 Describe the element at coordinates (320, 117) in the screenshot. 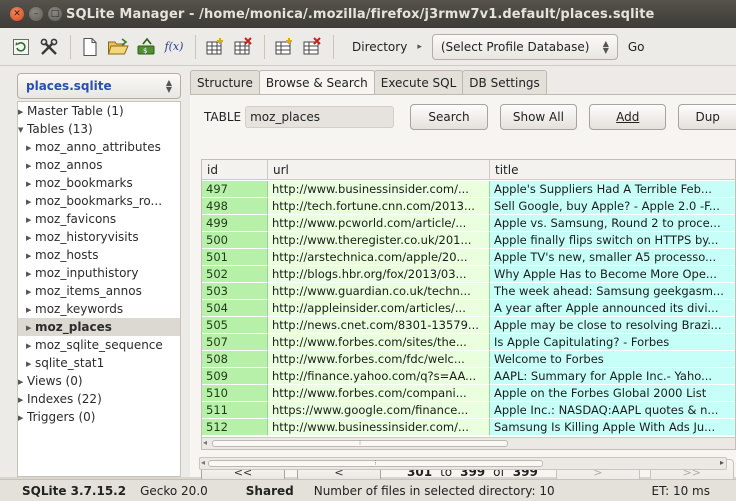

I see `table-name-field: moz_places` at that location.